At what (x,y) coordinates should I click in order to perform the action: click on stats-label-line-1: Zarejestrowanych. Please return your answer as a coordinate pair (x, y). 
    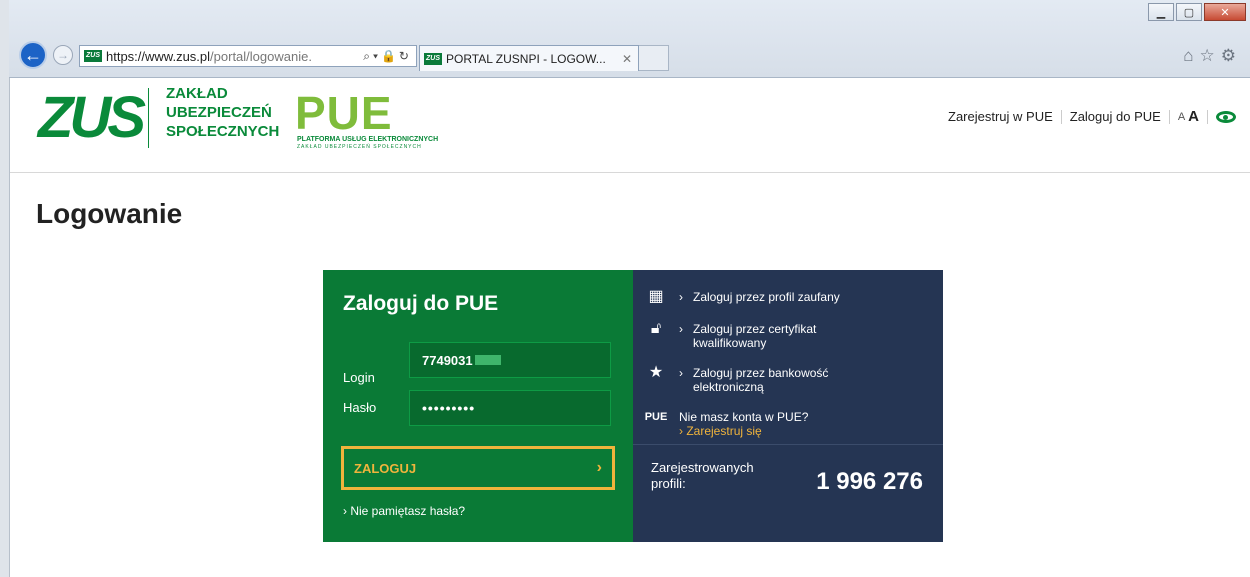
    Looking at the image, I should click on (702, 467).